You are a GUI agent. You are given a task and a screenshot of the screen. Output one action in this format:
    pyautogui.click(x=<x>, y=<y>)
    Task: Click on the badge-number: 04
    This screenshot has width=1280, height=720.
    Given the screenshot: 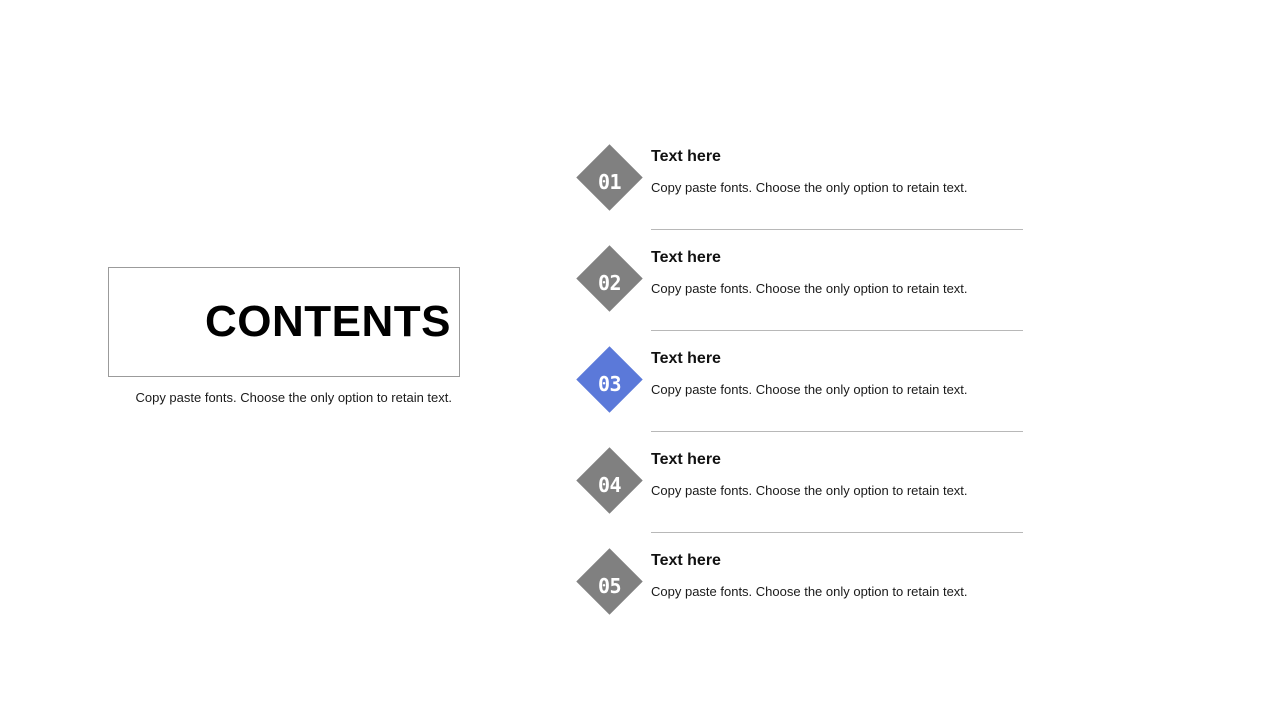 What is the action you would take?
    pyautogui.click(x=609, y=485)
    